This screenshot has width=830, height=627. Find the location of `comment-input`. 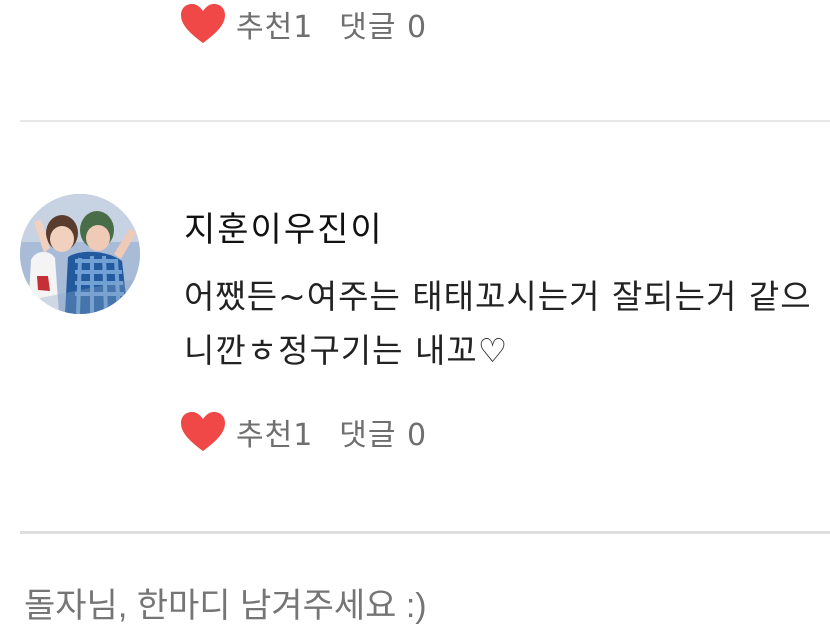

comment-input is located at coordinates (404, 606).